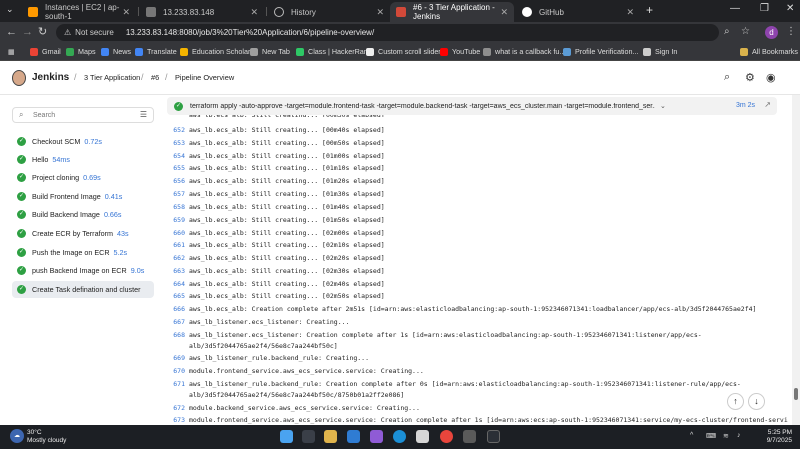 This screenshot has height=449, width=800. I want to click on bookmark-maps: Maps, so click(81, 51).